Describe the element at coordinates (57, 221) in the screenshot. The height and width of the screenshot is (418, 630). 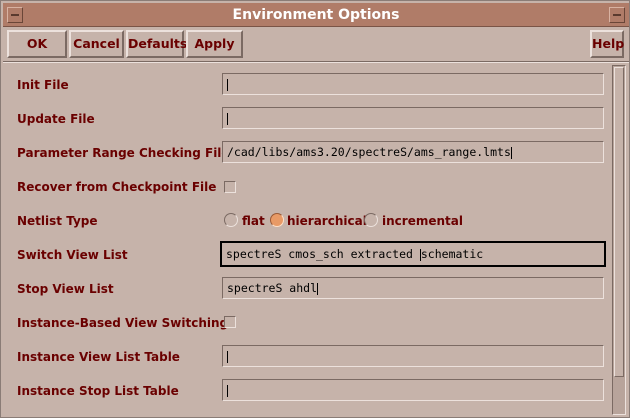
I see `netlist-type-label: Netlist Type` at that location.